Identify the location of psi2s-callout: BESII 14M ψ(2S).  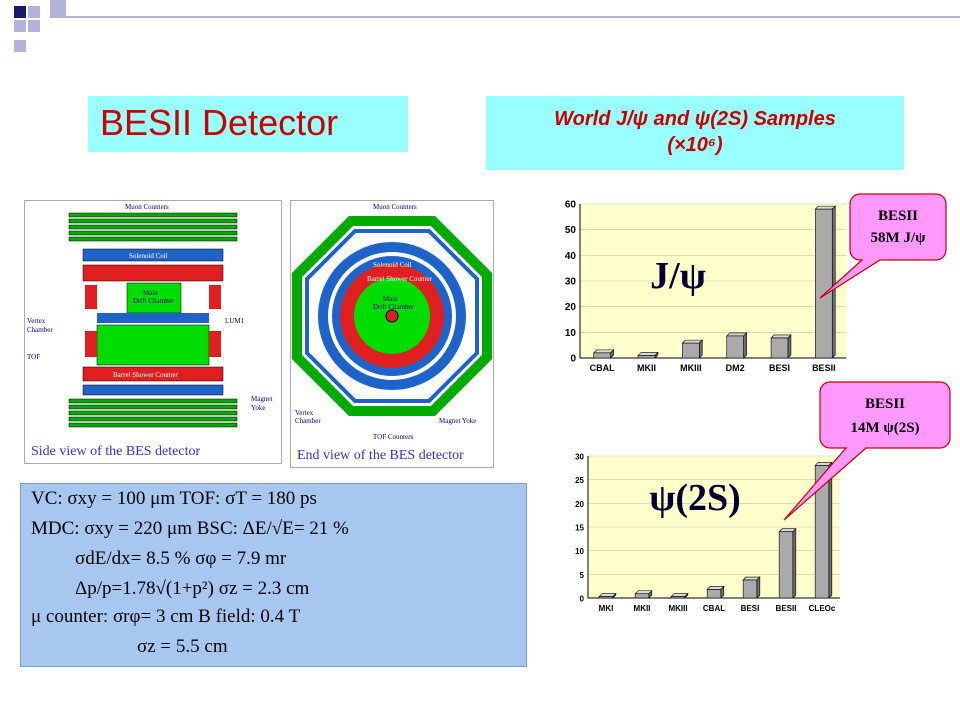
(867, 451).